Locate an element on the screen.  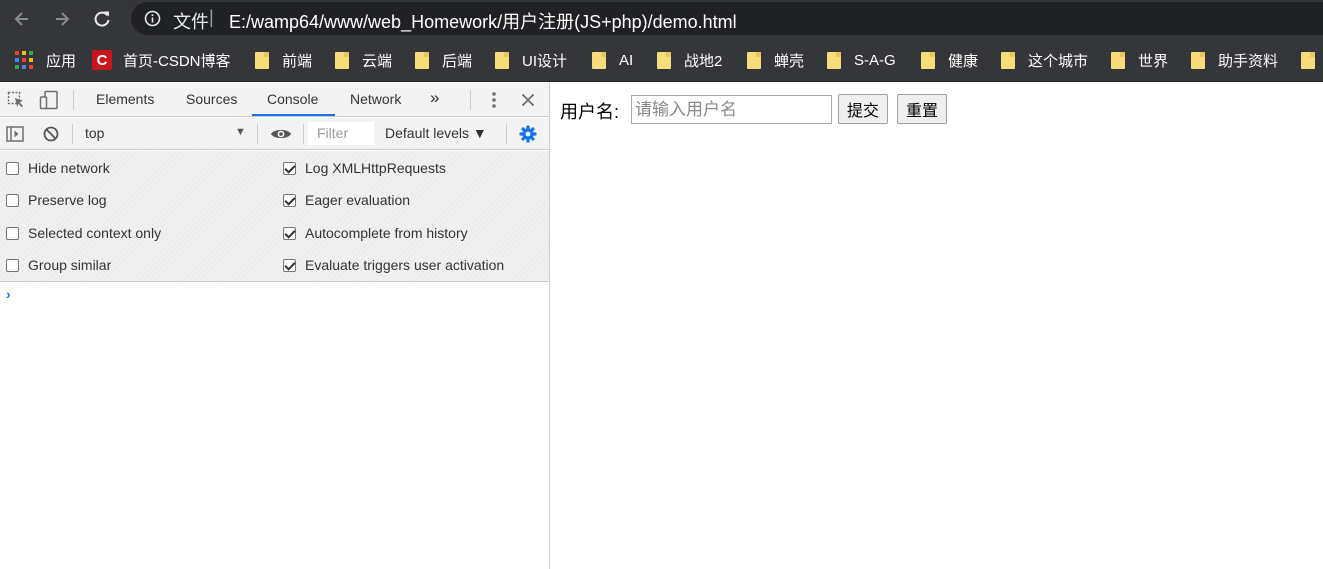
bookmark-label: S-A-G is located at coordinates (875, 60).